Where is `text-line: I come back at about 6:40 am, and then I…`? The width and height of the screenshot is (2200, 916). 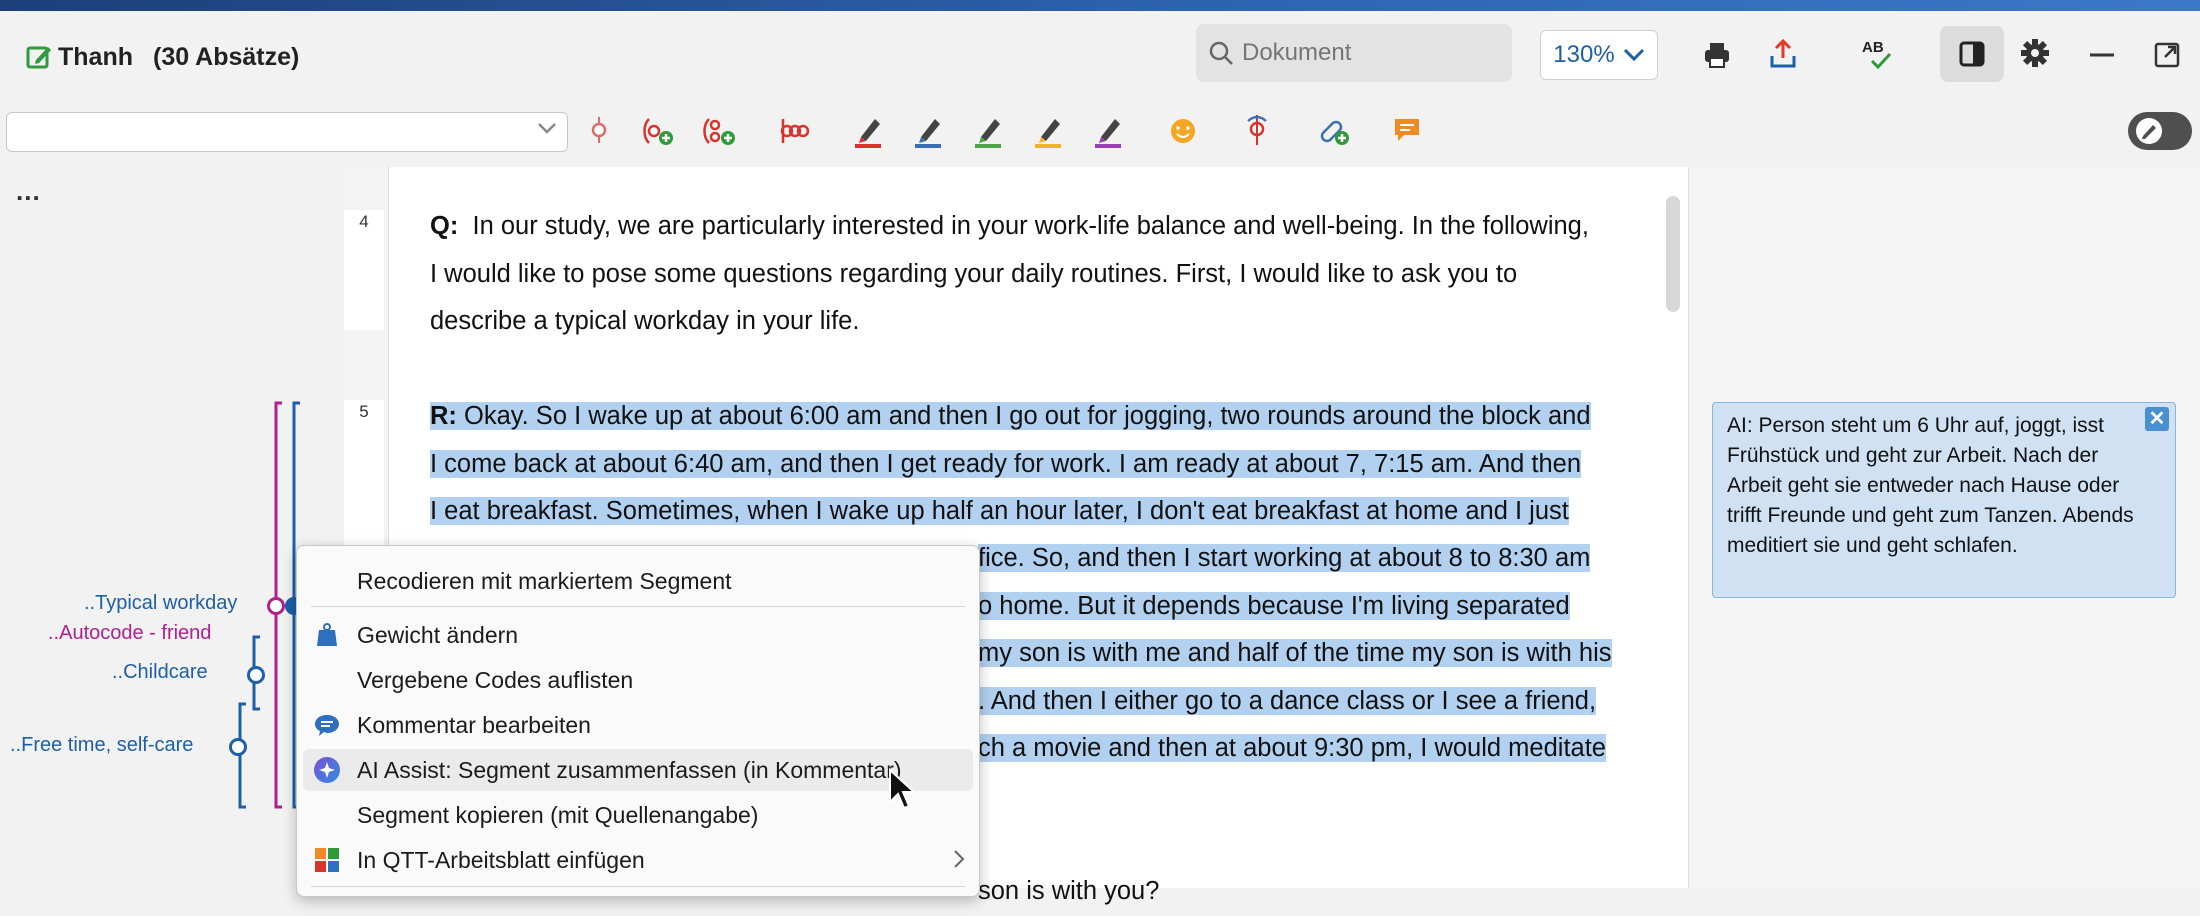 text-line: I come back at about 6:40 am, and then I… is located at coordinates (1006, 463).